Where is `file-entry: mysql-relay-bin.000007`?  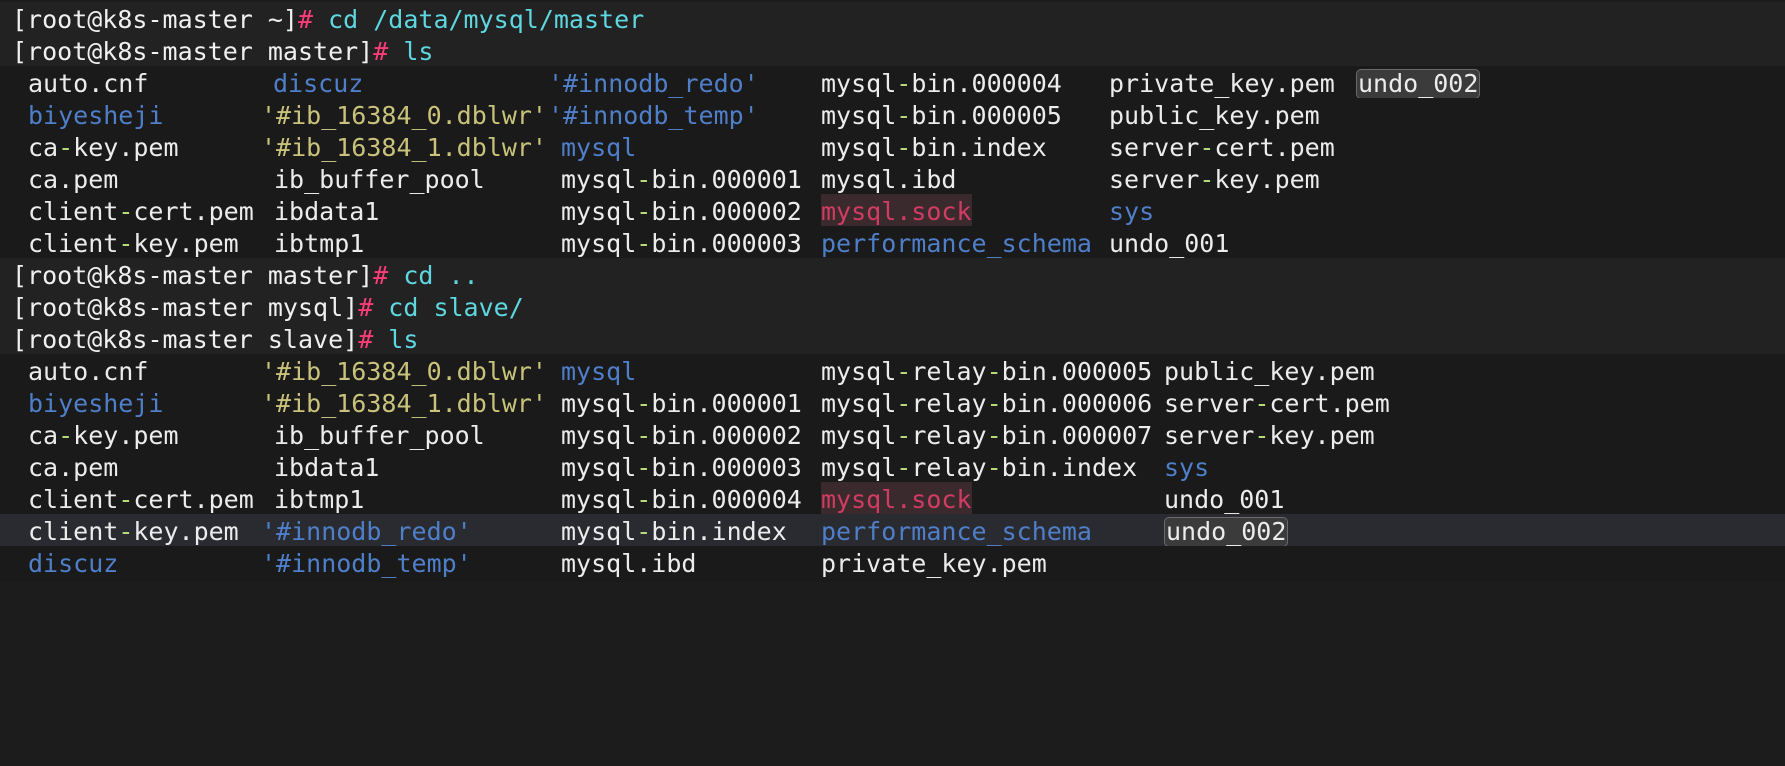 file-entry: mysql-relay-bin.000007 is located at coordinates (987, 435).